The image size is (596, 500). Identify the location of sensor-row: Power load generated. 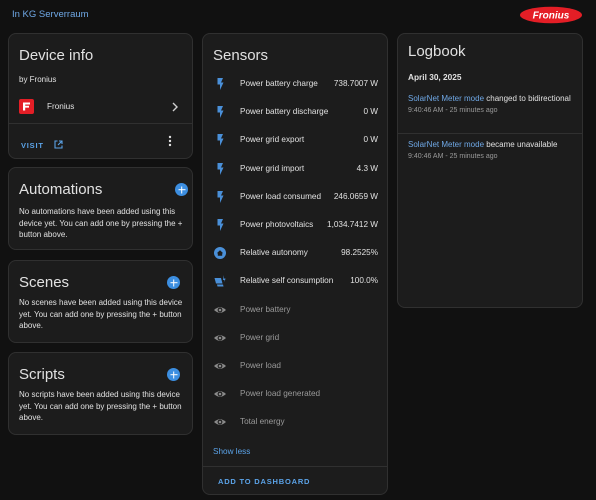
(295, 395).